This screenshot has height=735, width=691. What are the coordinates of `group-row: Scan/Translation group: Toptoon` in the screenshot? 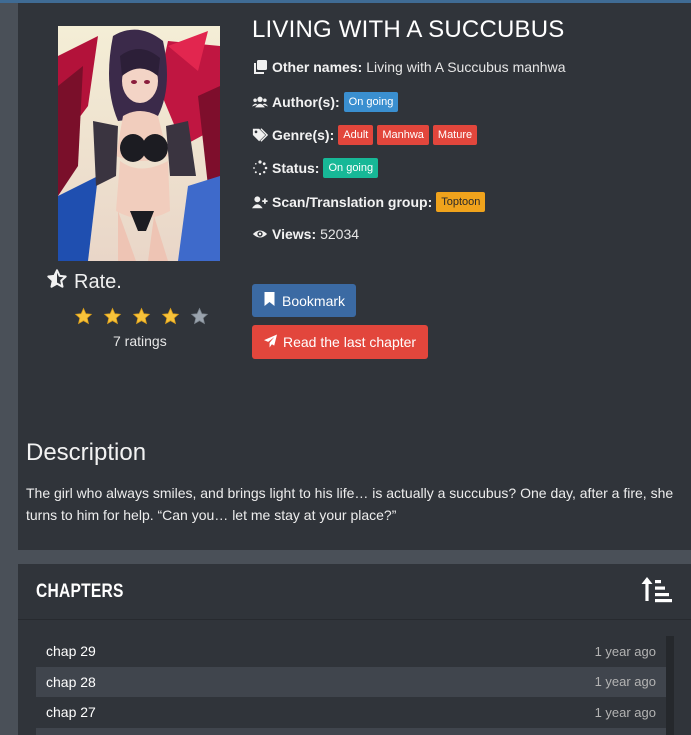 It's located at (370, 202).